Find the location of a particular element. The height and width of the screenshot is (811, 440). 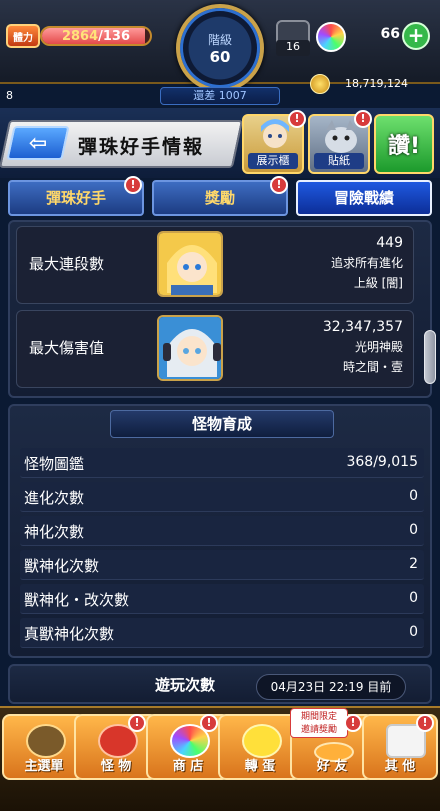

stamina-icon: 體力 is located at coordinates (23, 36).